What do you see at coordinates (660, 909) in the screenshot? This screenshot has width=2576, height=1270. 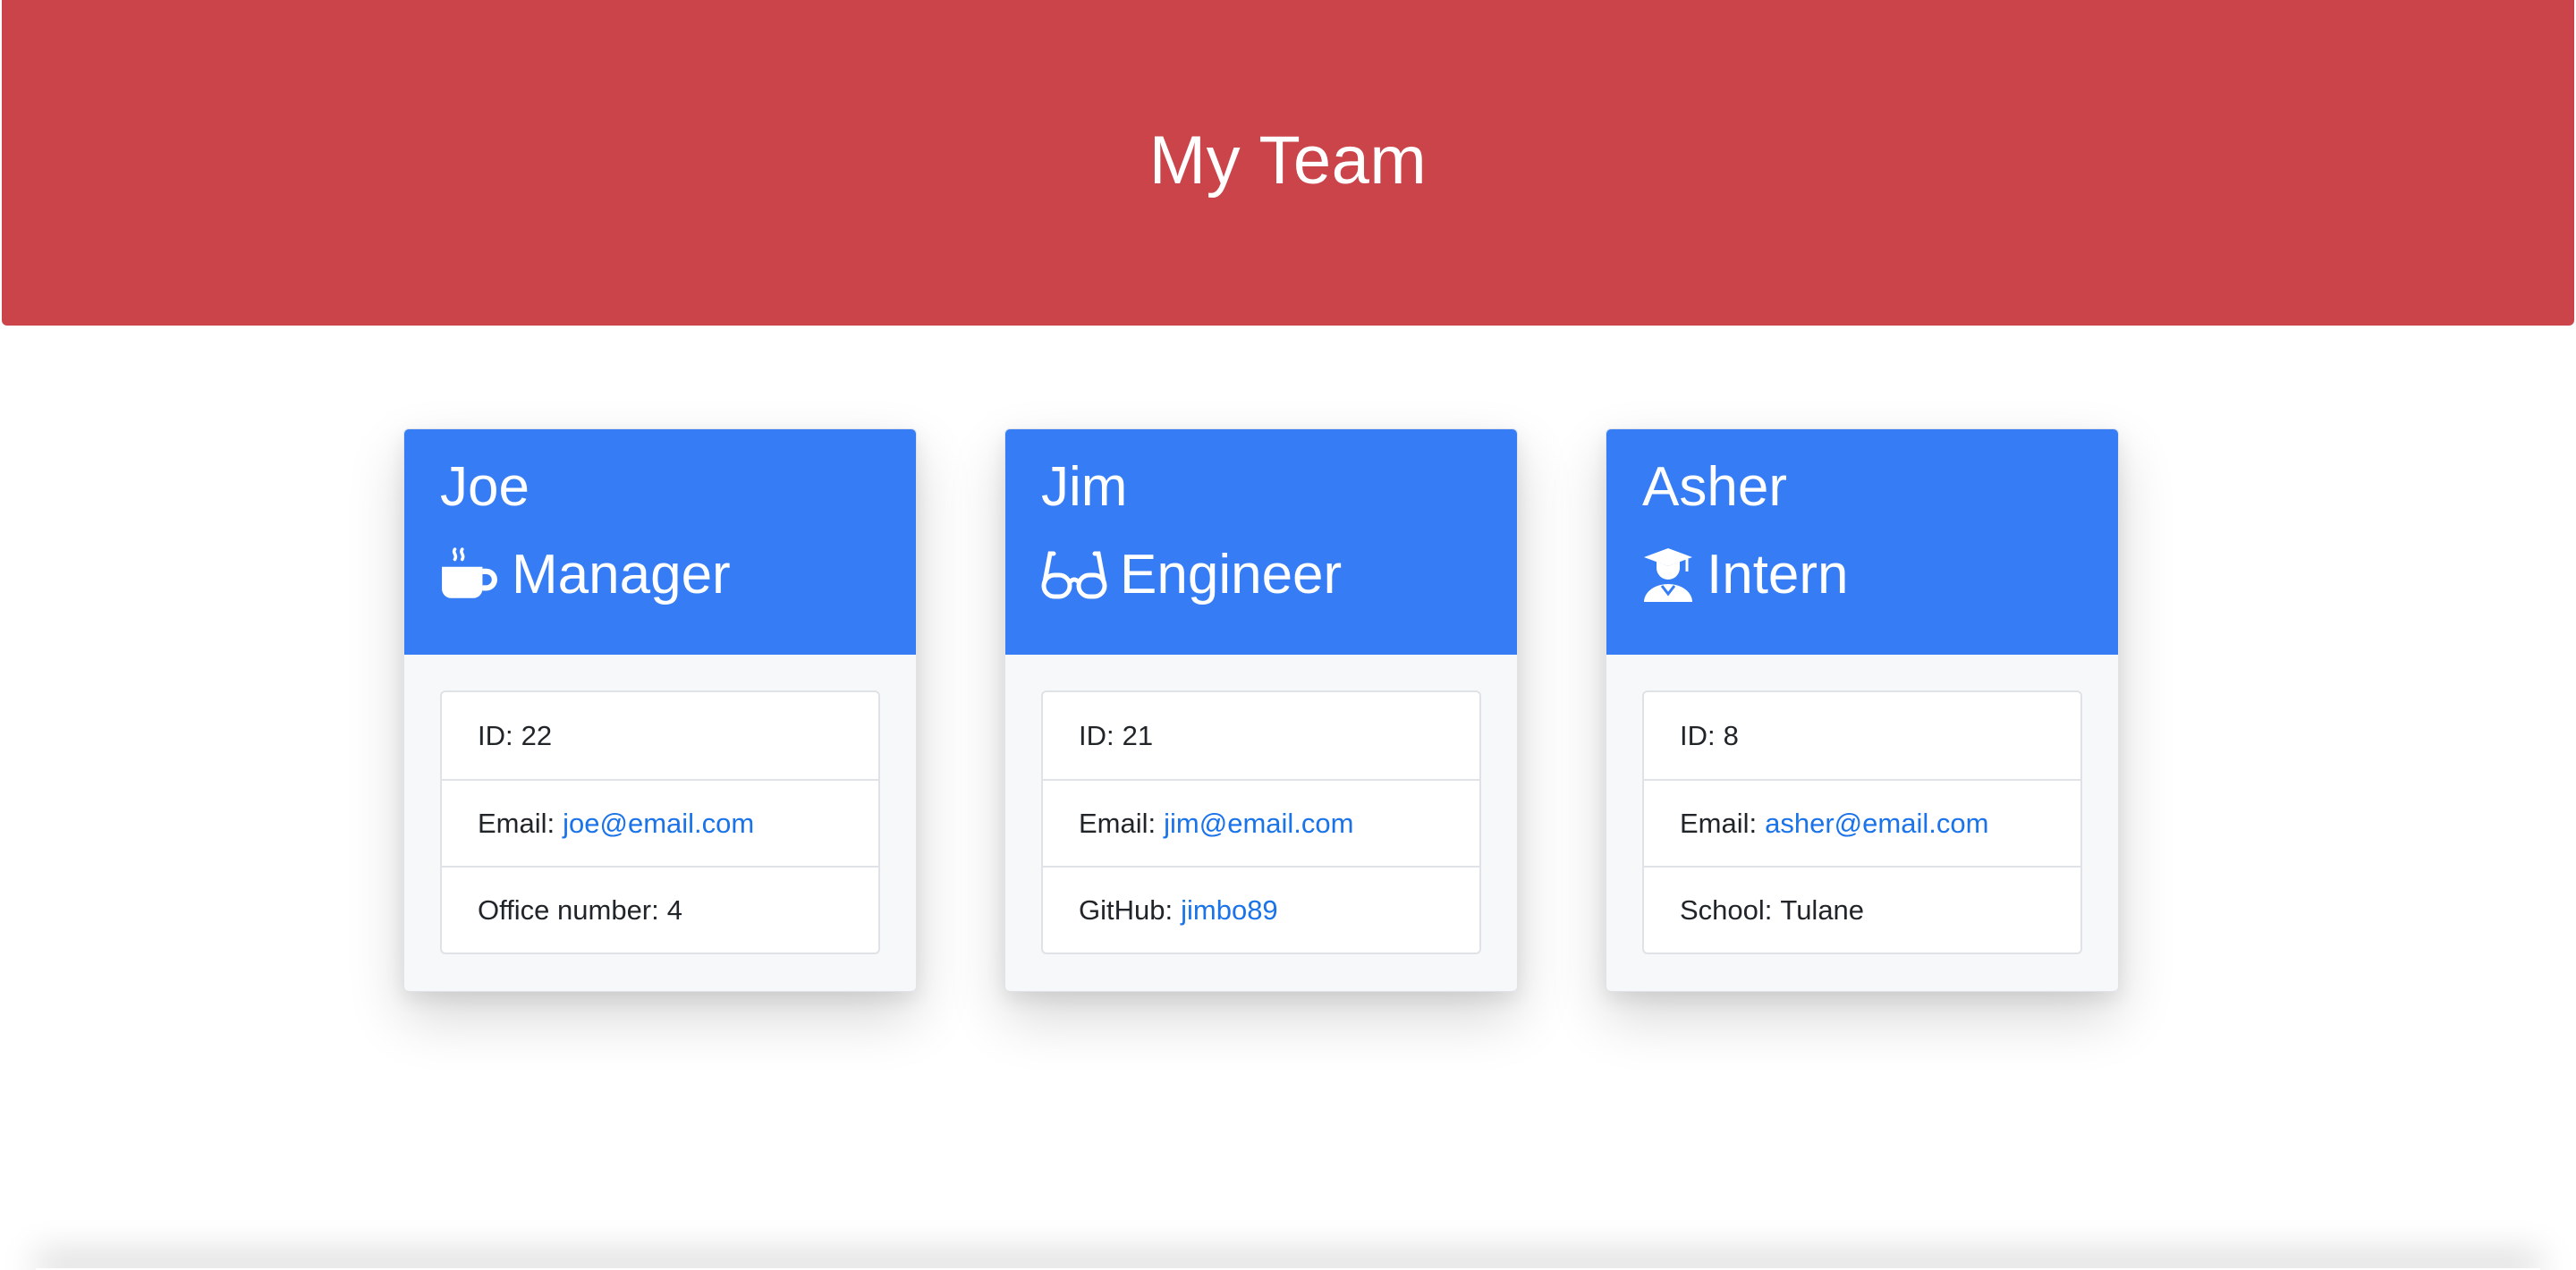 I see `list-item-office: Office number: 4` at bounding box center [660, 909].